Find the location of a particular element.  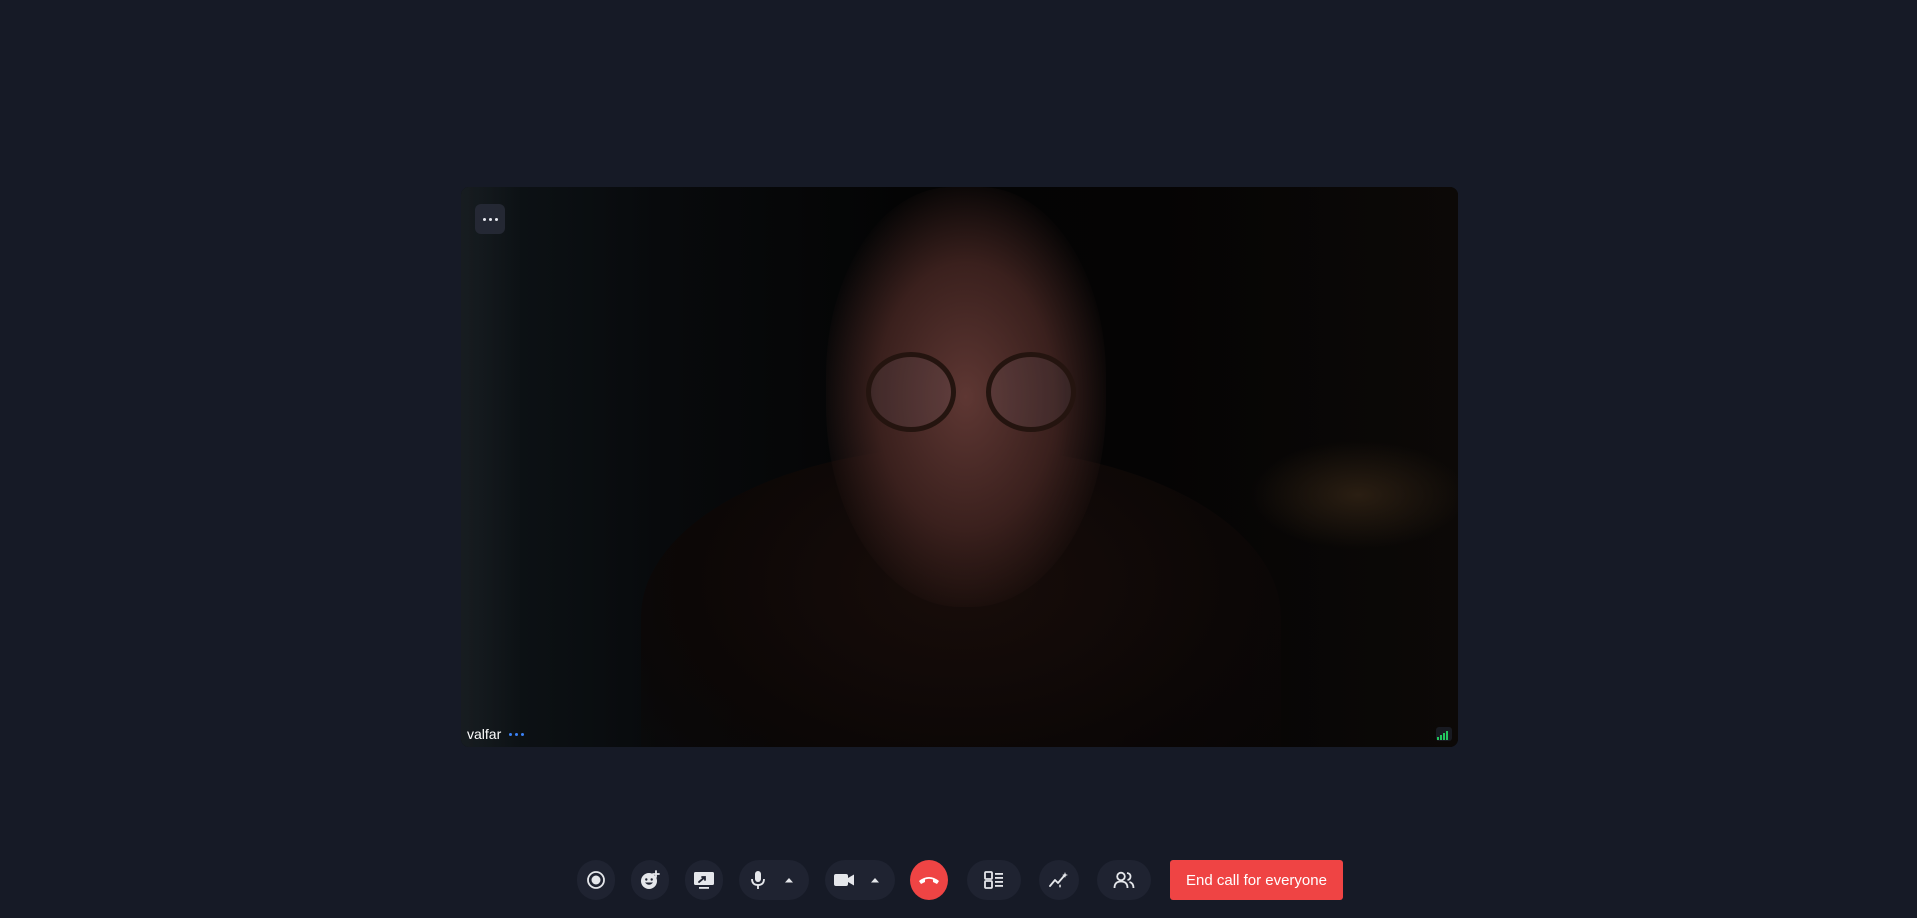

layout-button is located at coordinates (994, 880).